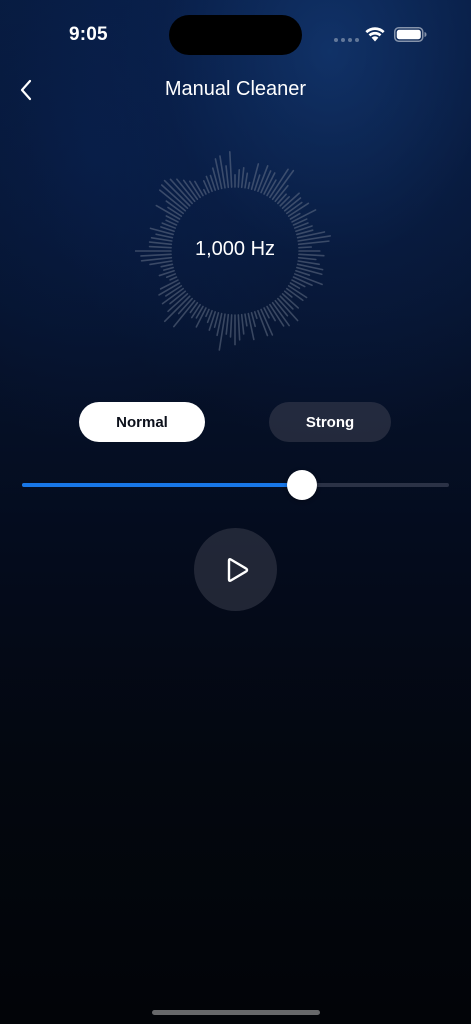 The height and width of the screenshot is (1024, 471). I want to click on wifi-icon, so click(375, 34).